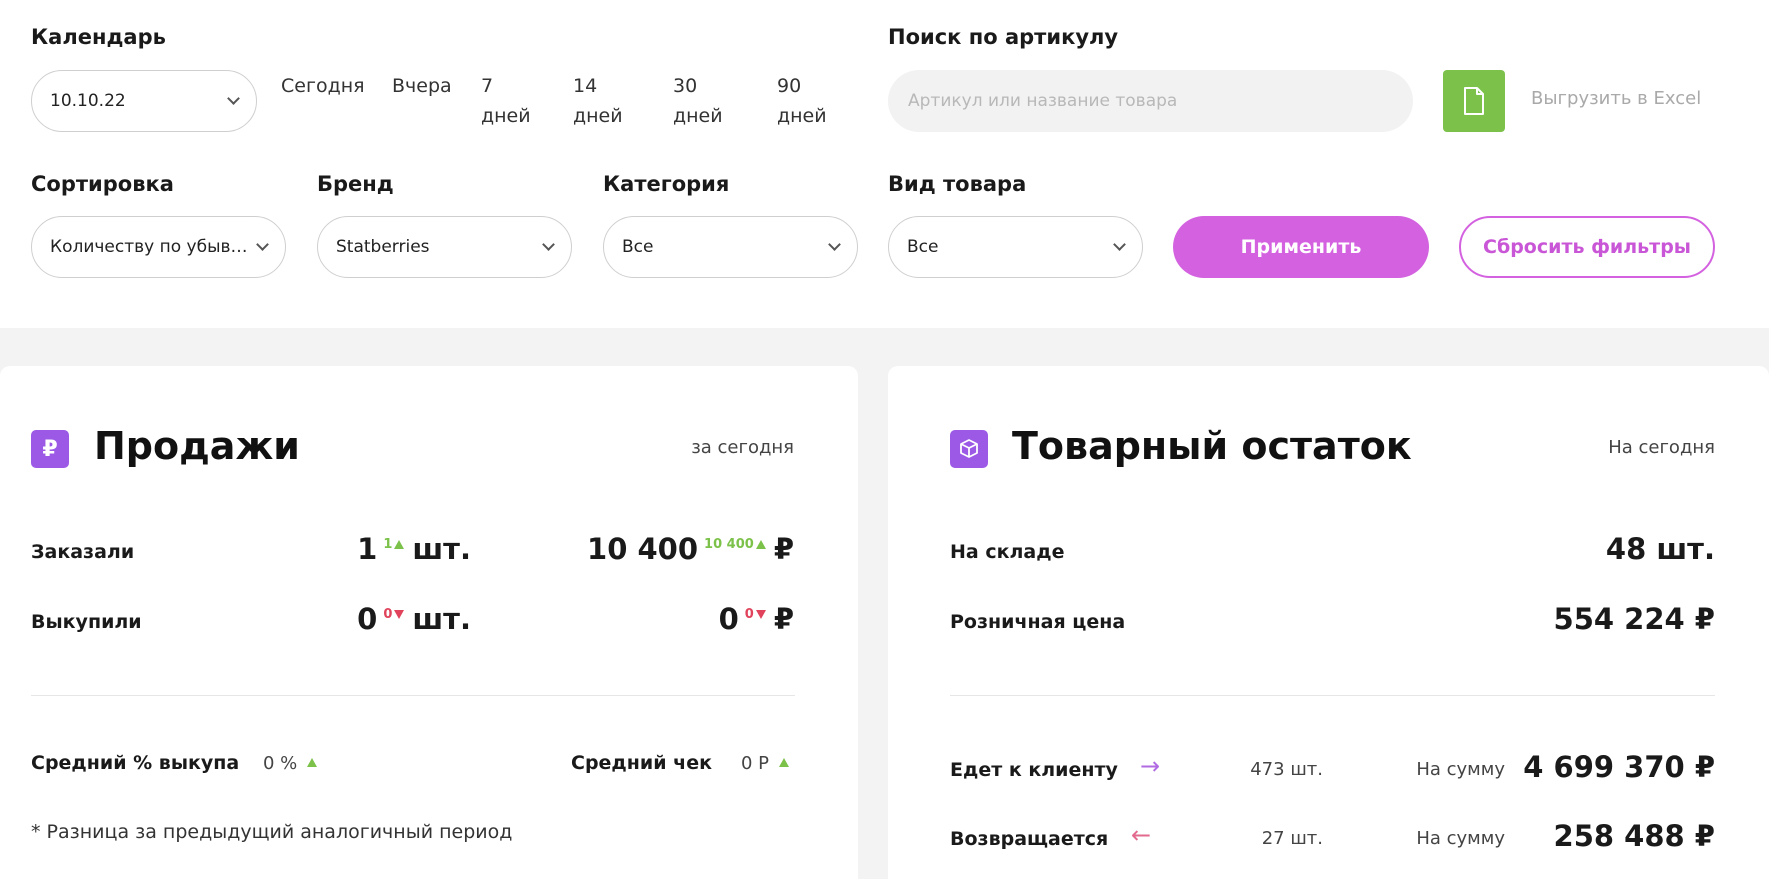 The height and width of the screenshot is (879, 1769). Describe the element at coordinates (444, 247) in the screenshot. I see `brand-select: Statberries` at that location.